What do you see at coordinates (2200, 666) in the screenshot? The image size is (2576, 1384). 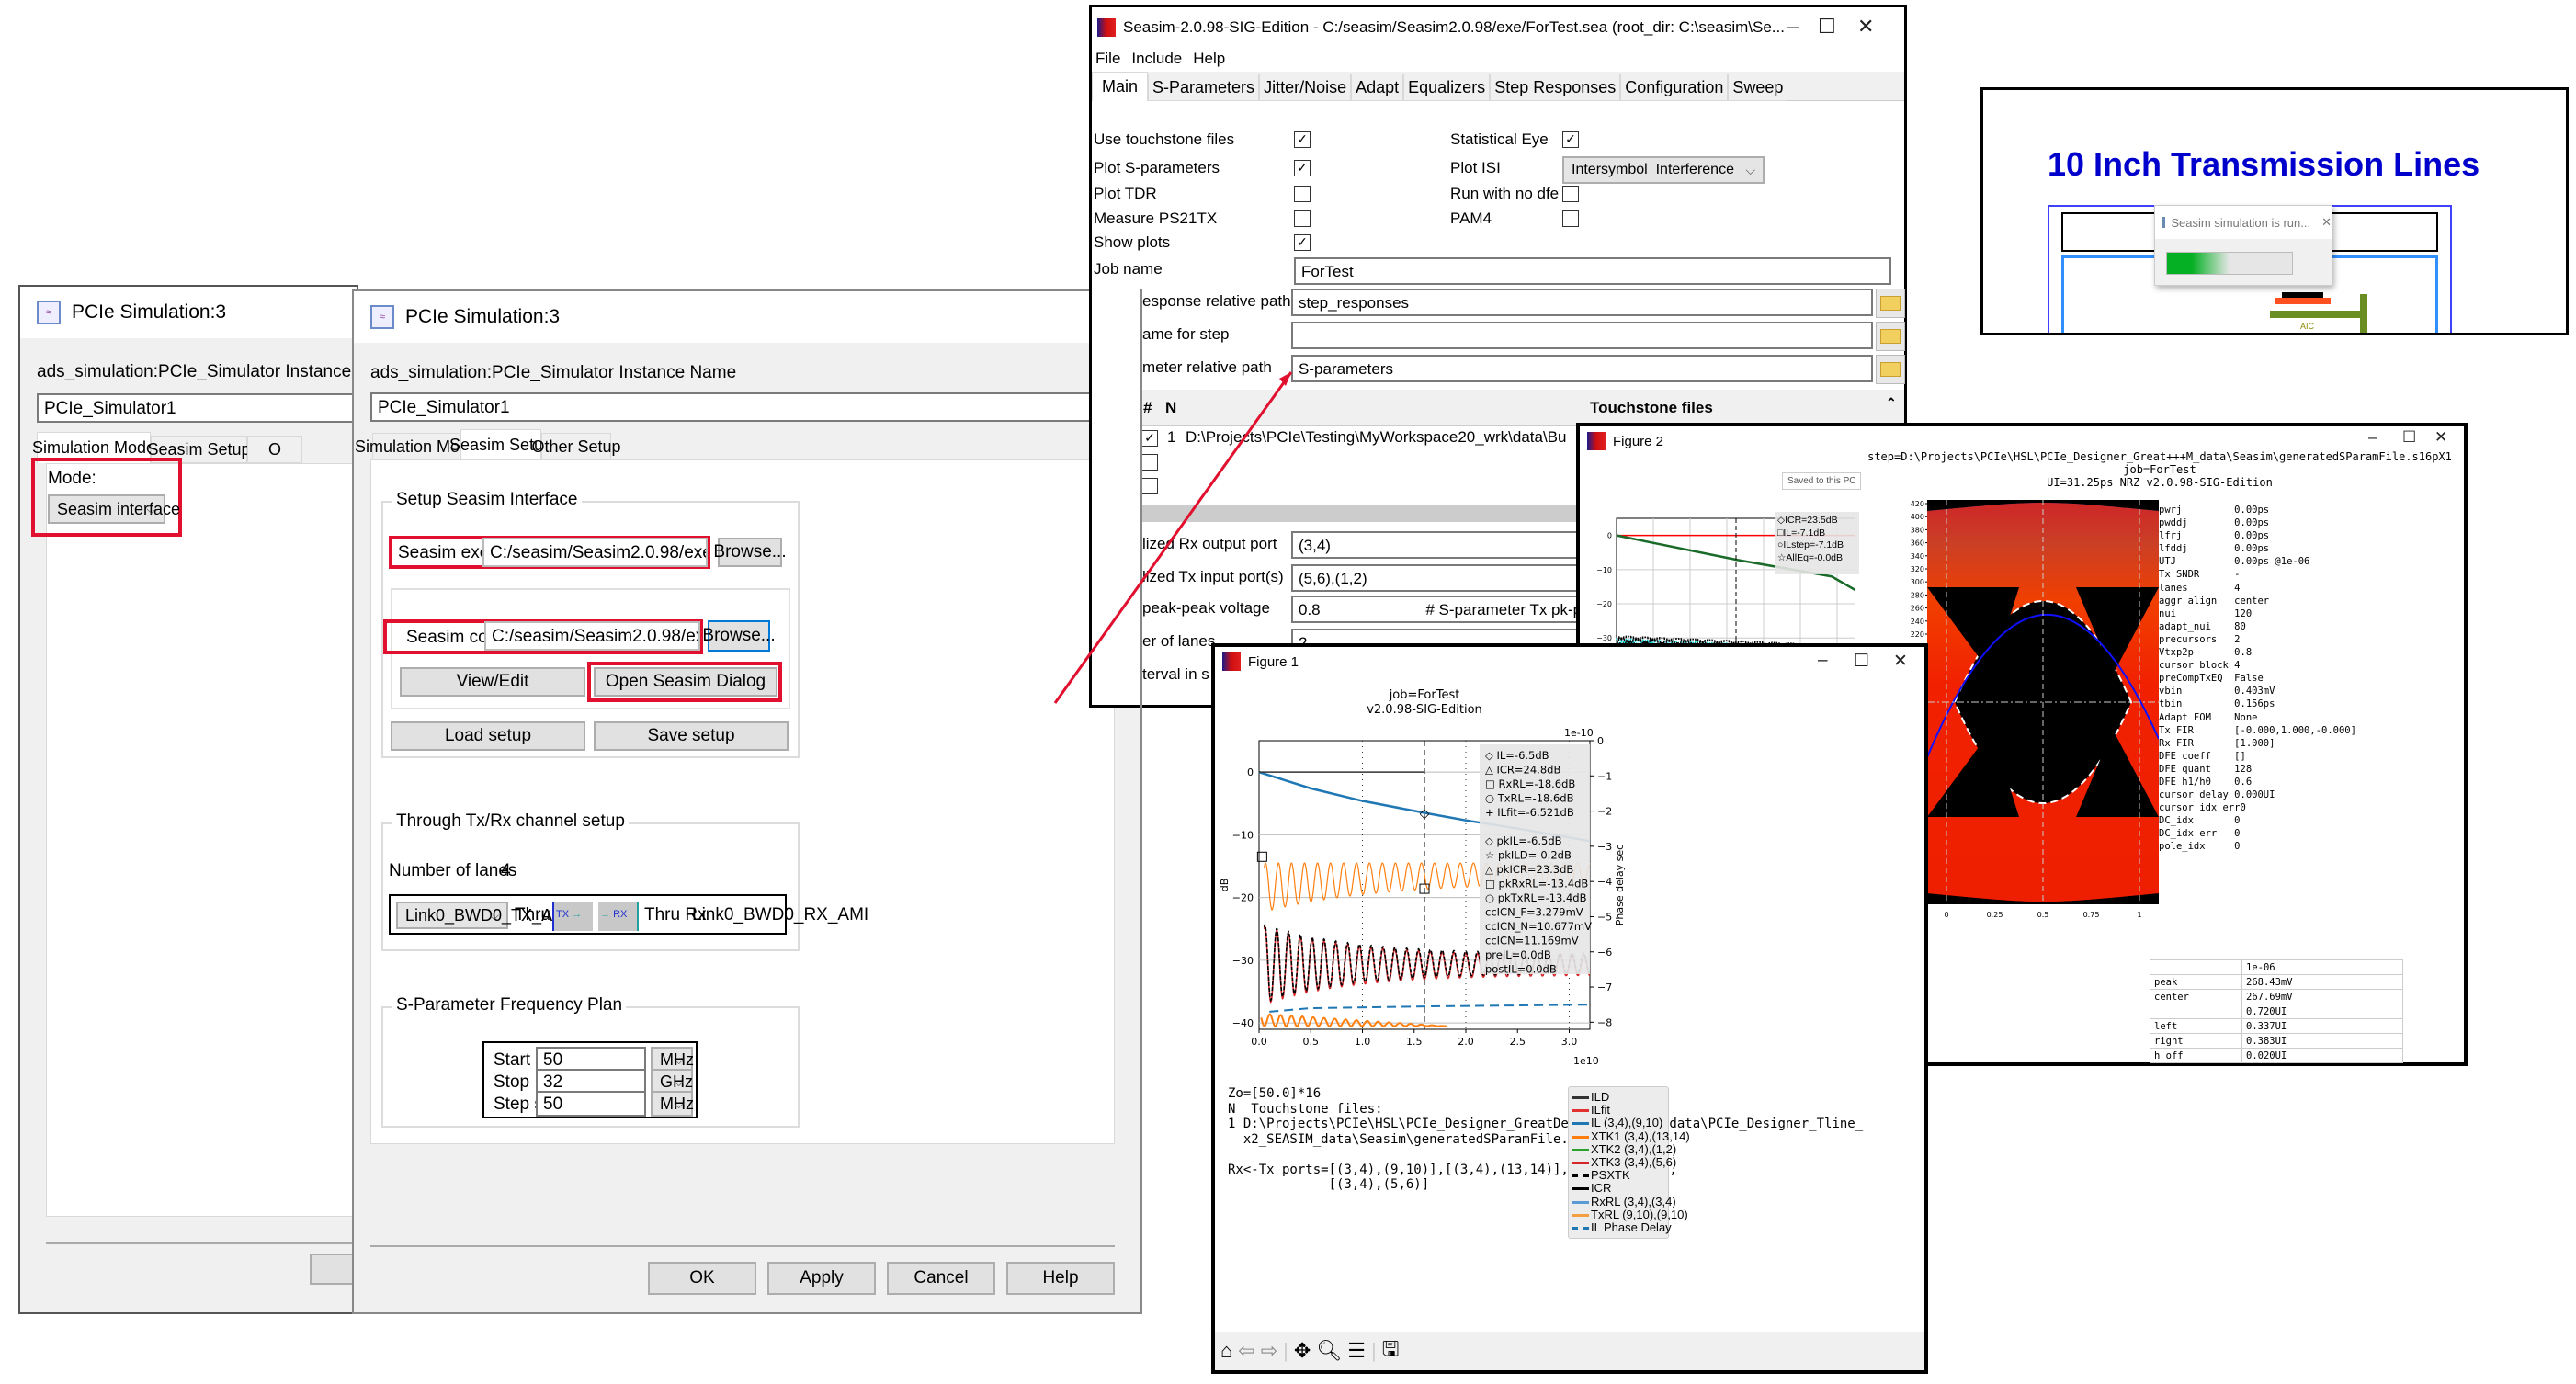 I see `param-row: cursor block 4` at bounding box center [2200, 666].